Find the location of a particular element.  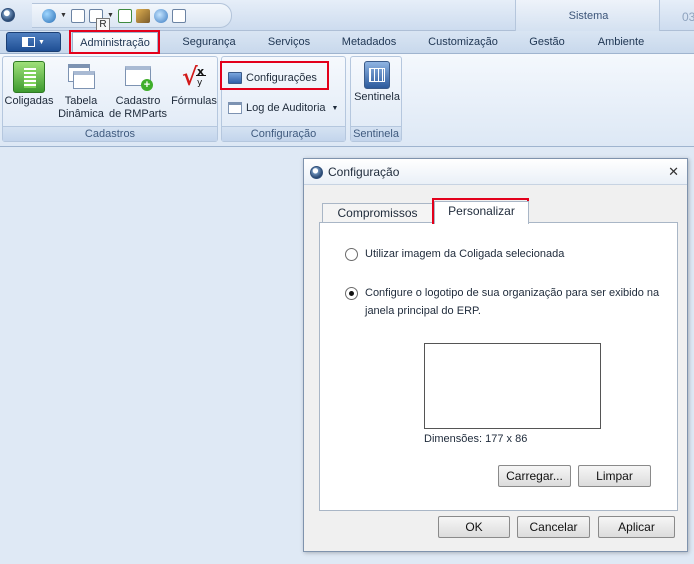

tabela-dinamica-button: Tabela Dinâmica is located at coordinates (81, 91).